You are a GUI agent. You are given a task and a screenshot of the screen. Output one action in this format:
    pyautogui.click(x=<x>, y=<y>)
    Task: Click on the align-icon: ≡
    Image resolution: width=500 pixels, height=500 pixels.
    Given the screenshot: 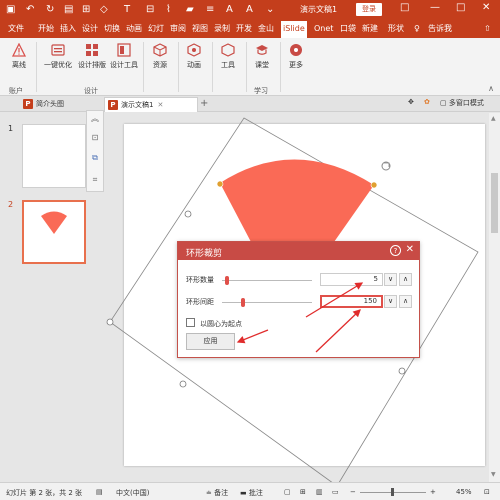 What is the action you would take?
    pyautogui.click(x=210, y=10)
    